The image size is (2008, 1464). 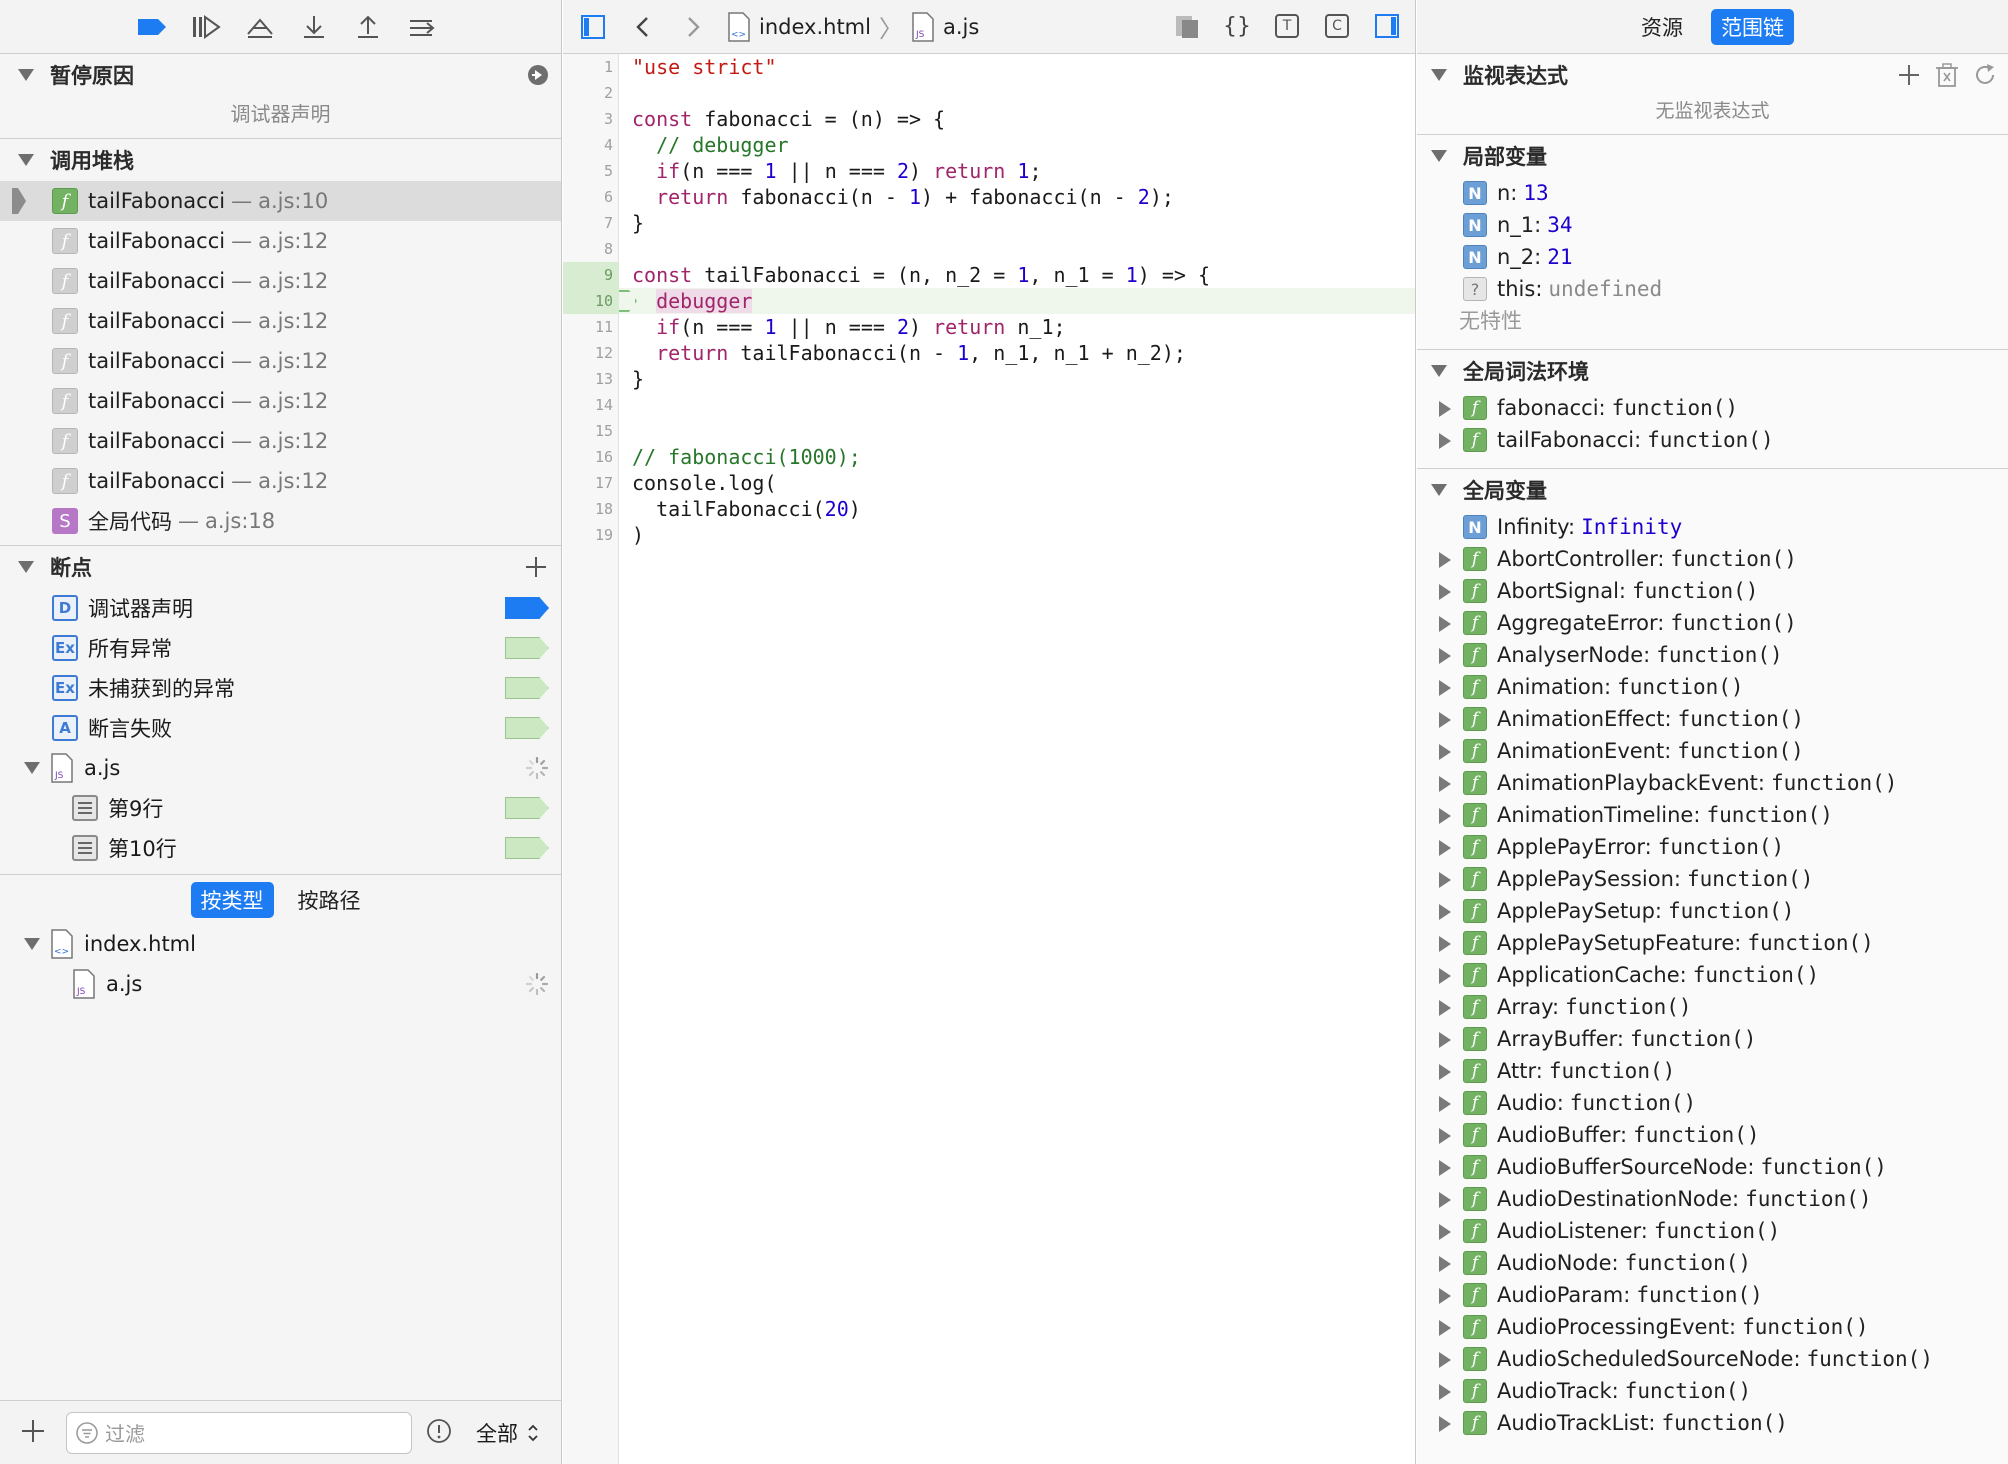 I want to click on refresh-watch-icon, so click(x=1985, y=77).